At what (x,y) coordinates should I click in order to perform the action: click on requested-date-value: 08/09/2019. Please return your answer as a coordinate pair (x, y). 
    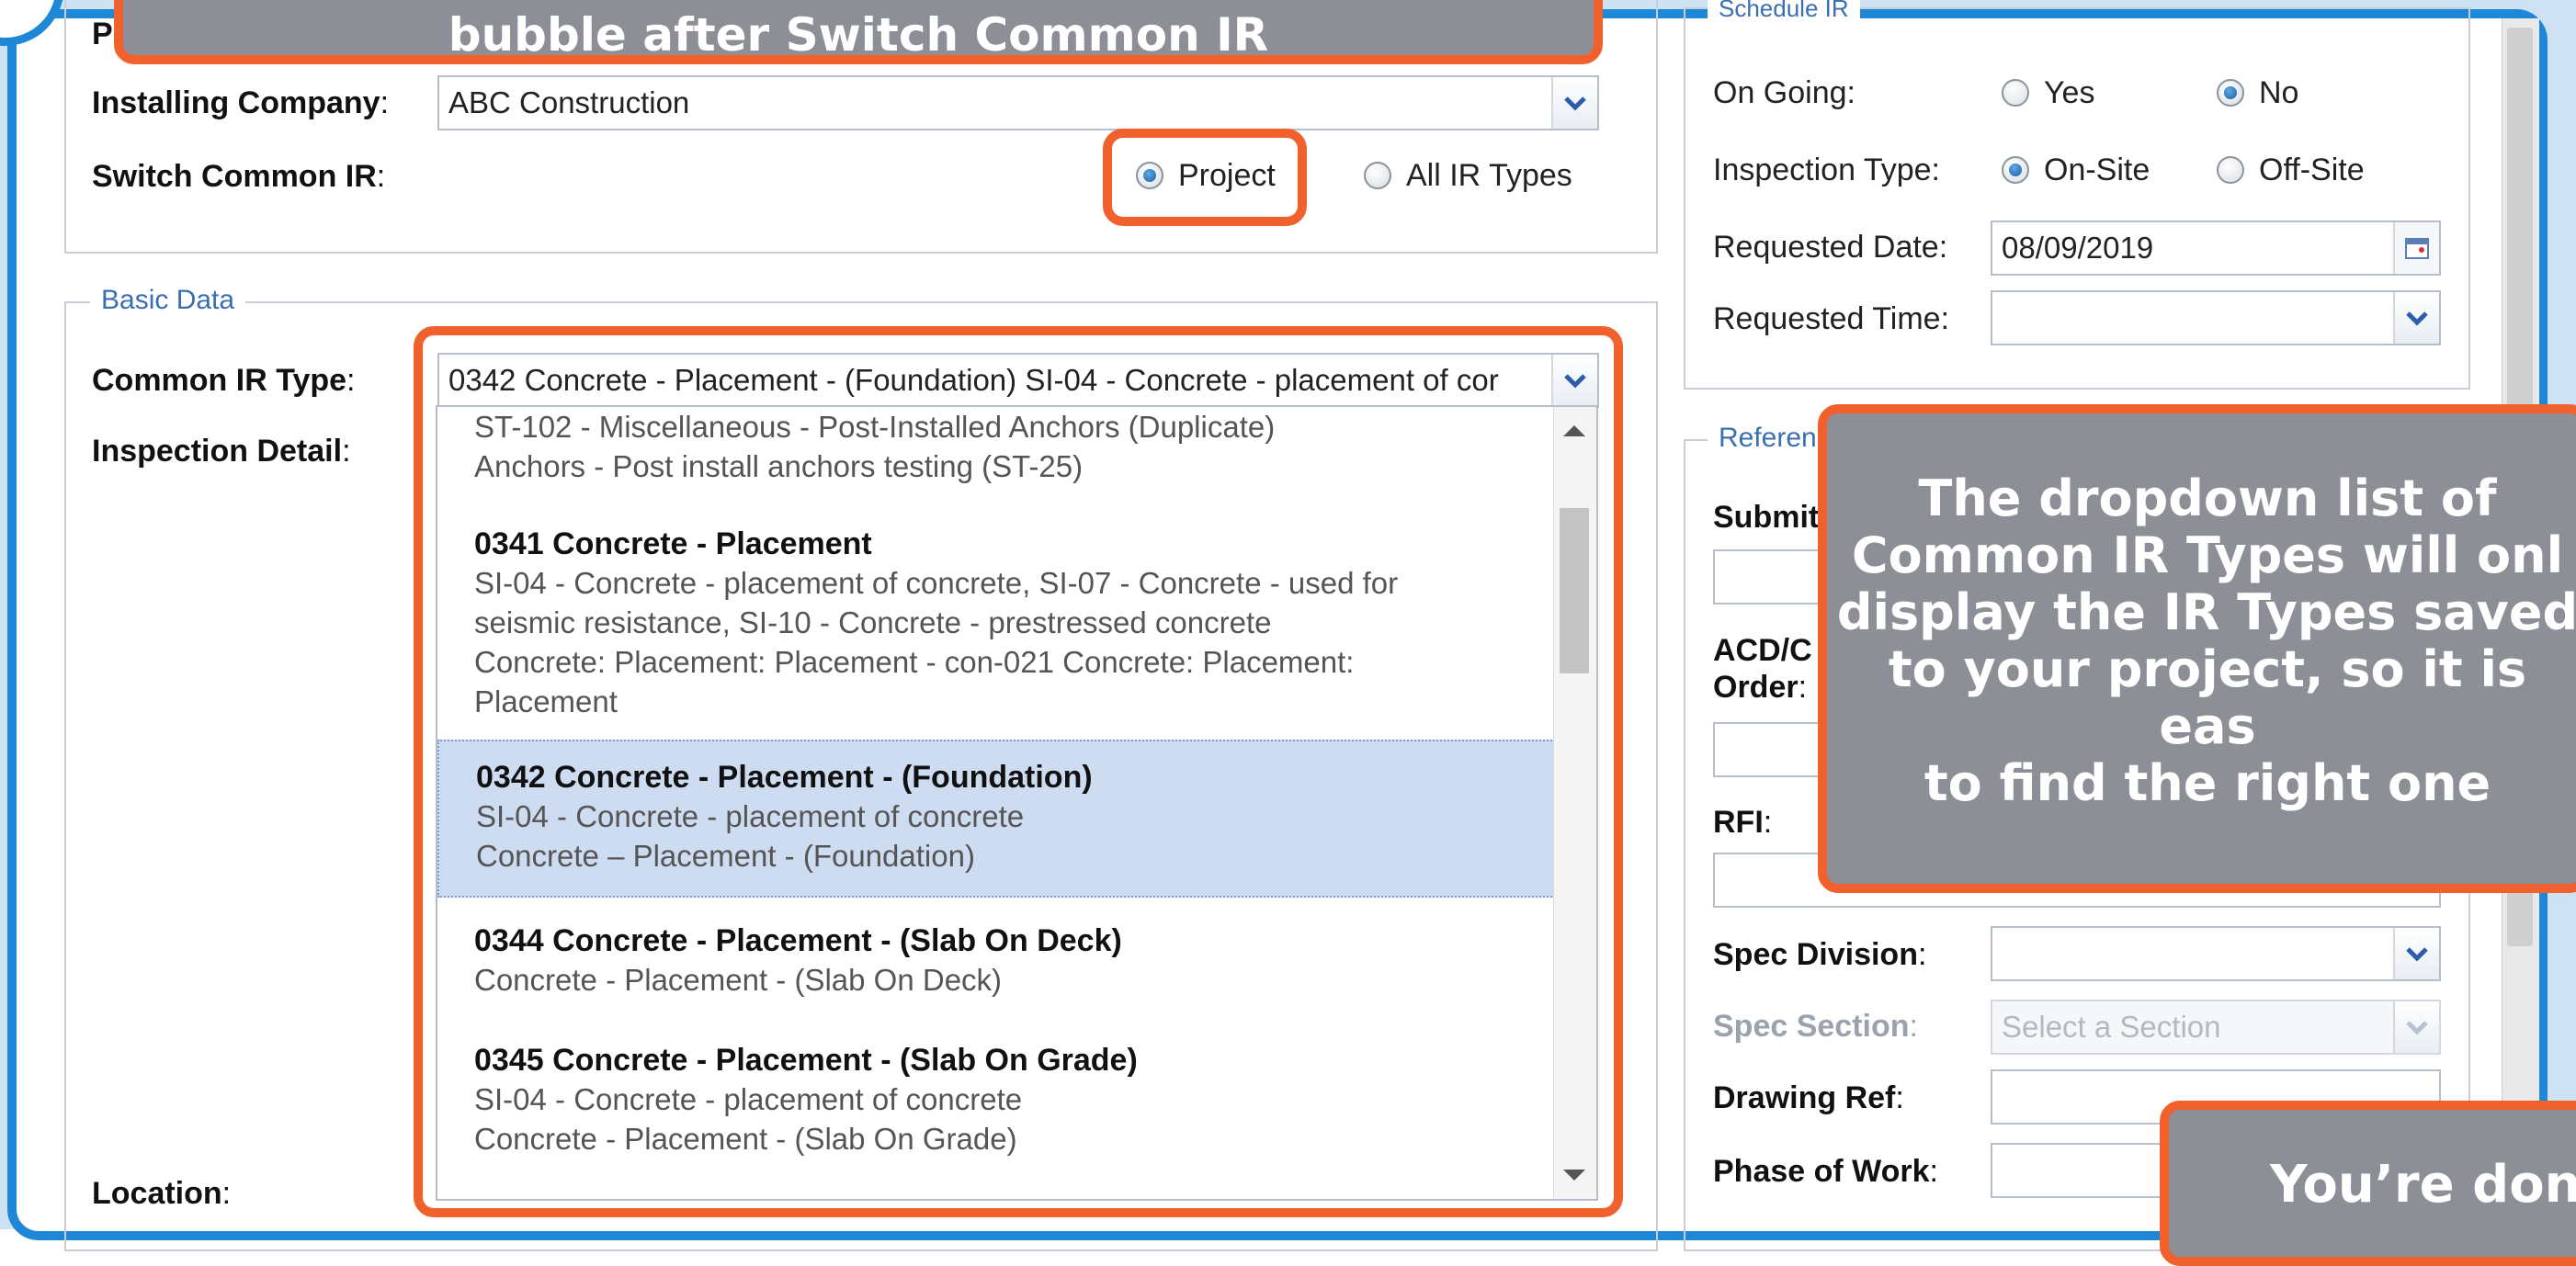
    Looking at the image, I should click on (2078, 248).